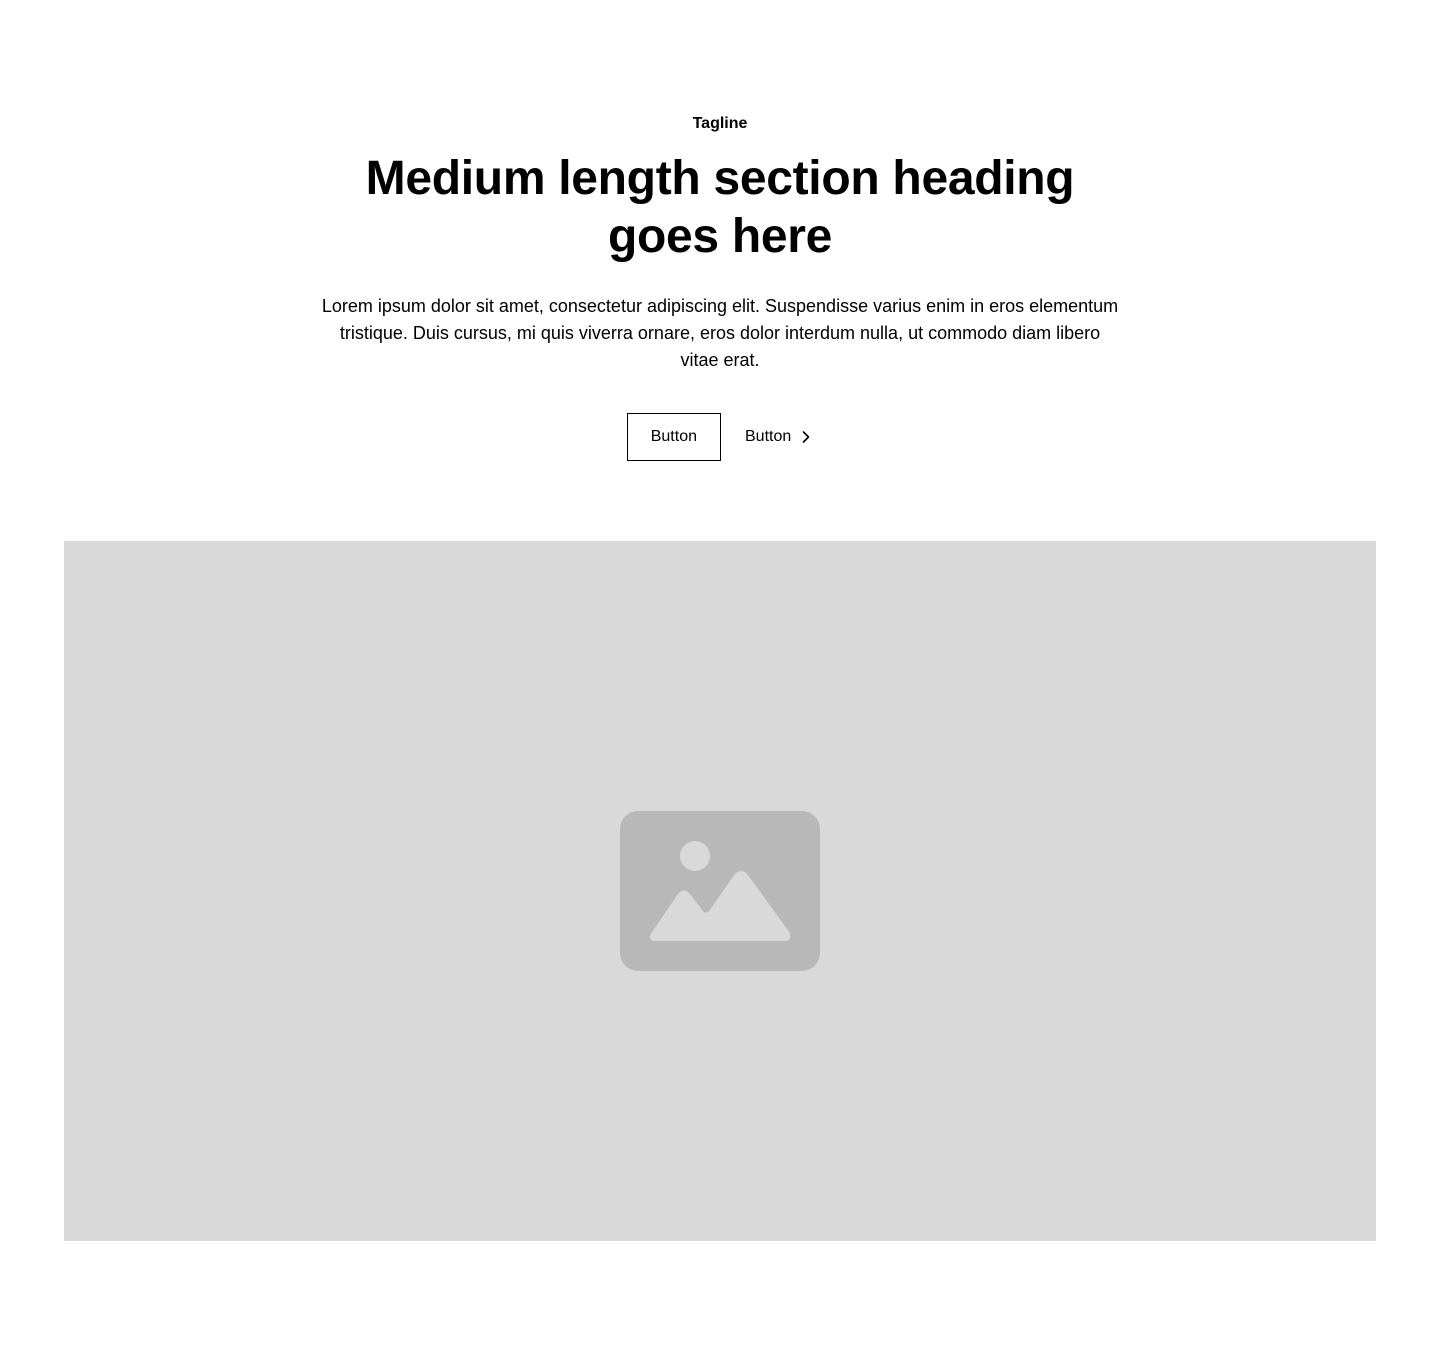 The width and height of the screenshot is (1440, 1353). I want to click on link-button: Button, so click(779, 437).